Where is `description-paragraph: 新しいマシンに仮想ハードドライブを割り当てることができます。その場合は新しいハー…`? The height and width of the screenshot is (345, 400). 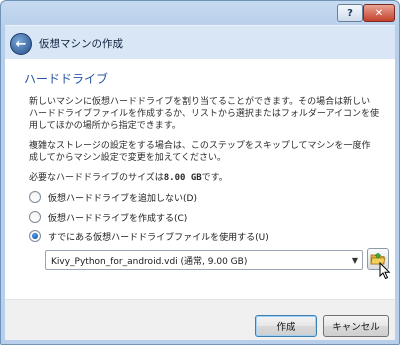
description-paragraph: 新しいマシンに仮想ハードドライブを割り当てることができます。その場合は新しいハー… is located at coordinates (204, 114).